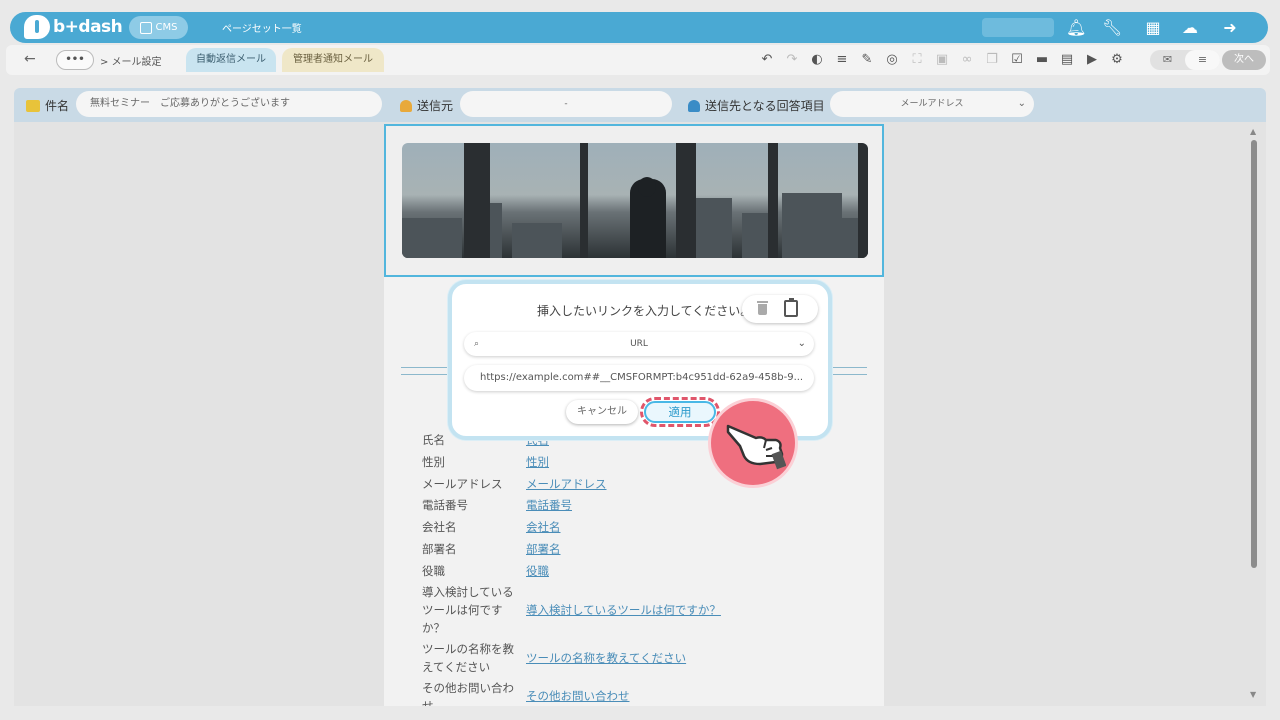 This screenshot has width=1280, height=720. What do you see at coordinates (468, 649) in the screenshot?
I see `form-label: ツールの名称を教` at bounding box center [468, 649].